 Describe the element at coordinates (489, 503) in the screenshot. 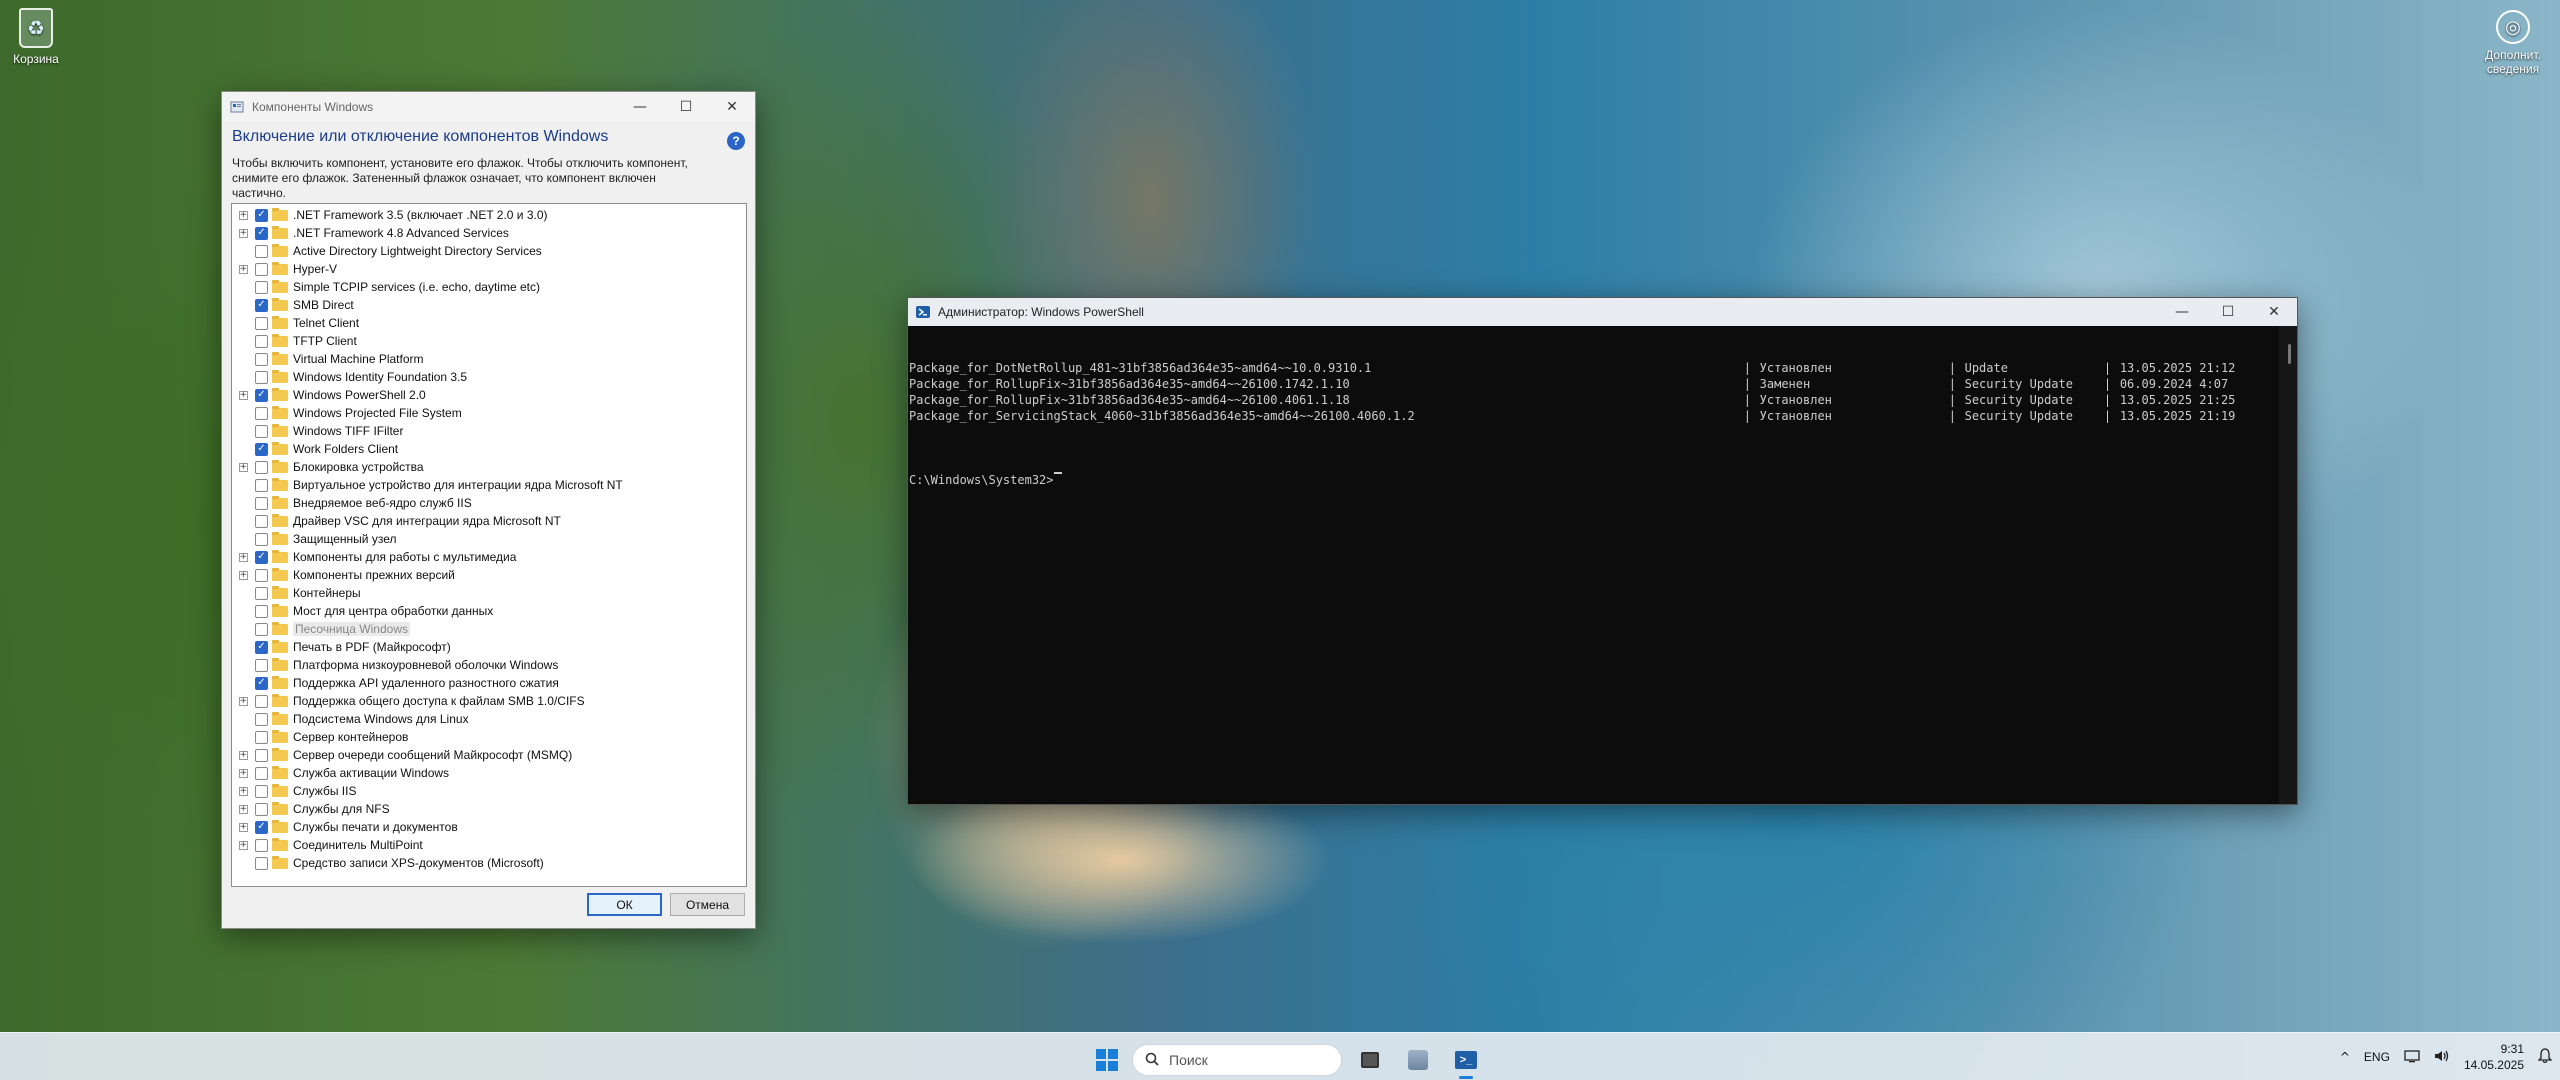

I see `feature-row: Внедряемое веб-ядро служб IIS` at that location.